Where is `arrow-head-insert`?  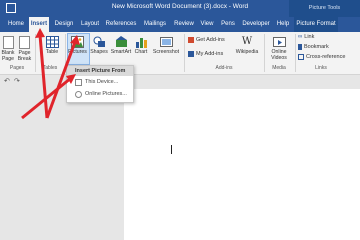
arrow-head-insert is located at coordinates (40, 33).